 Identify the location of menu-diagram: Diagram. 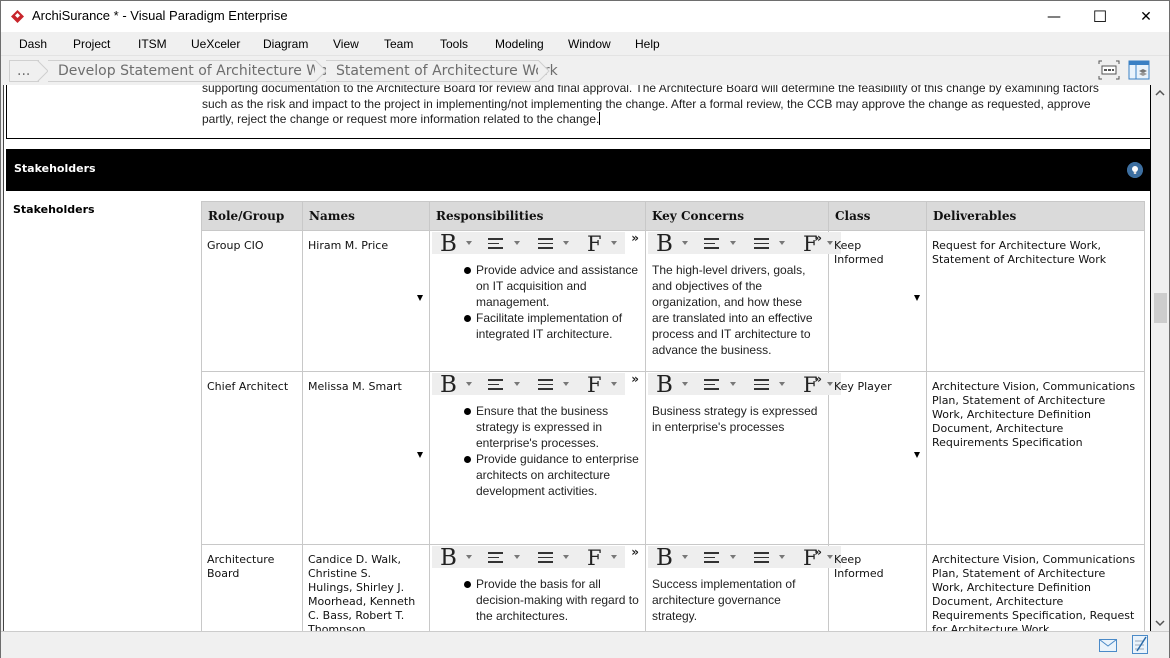
(285, 44).